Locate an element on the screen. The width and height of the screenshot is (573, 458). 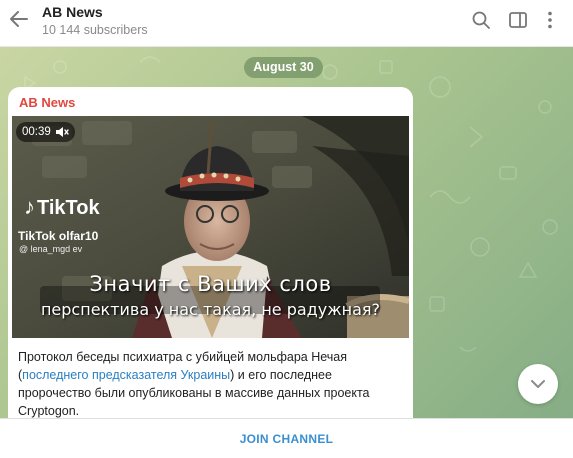
tiktok-watermark-handle: @ lena_mgd ev is located at coordinates (51, 249).